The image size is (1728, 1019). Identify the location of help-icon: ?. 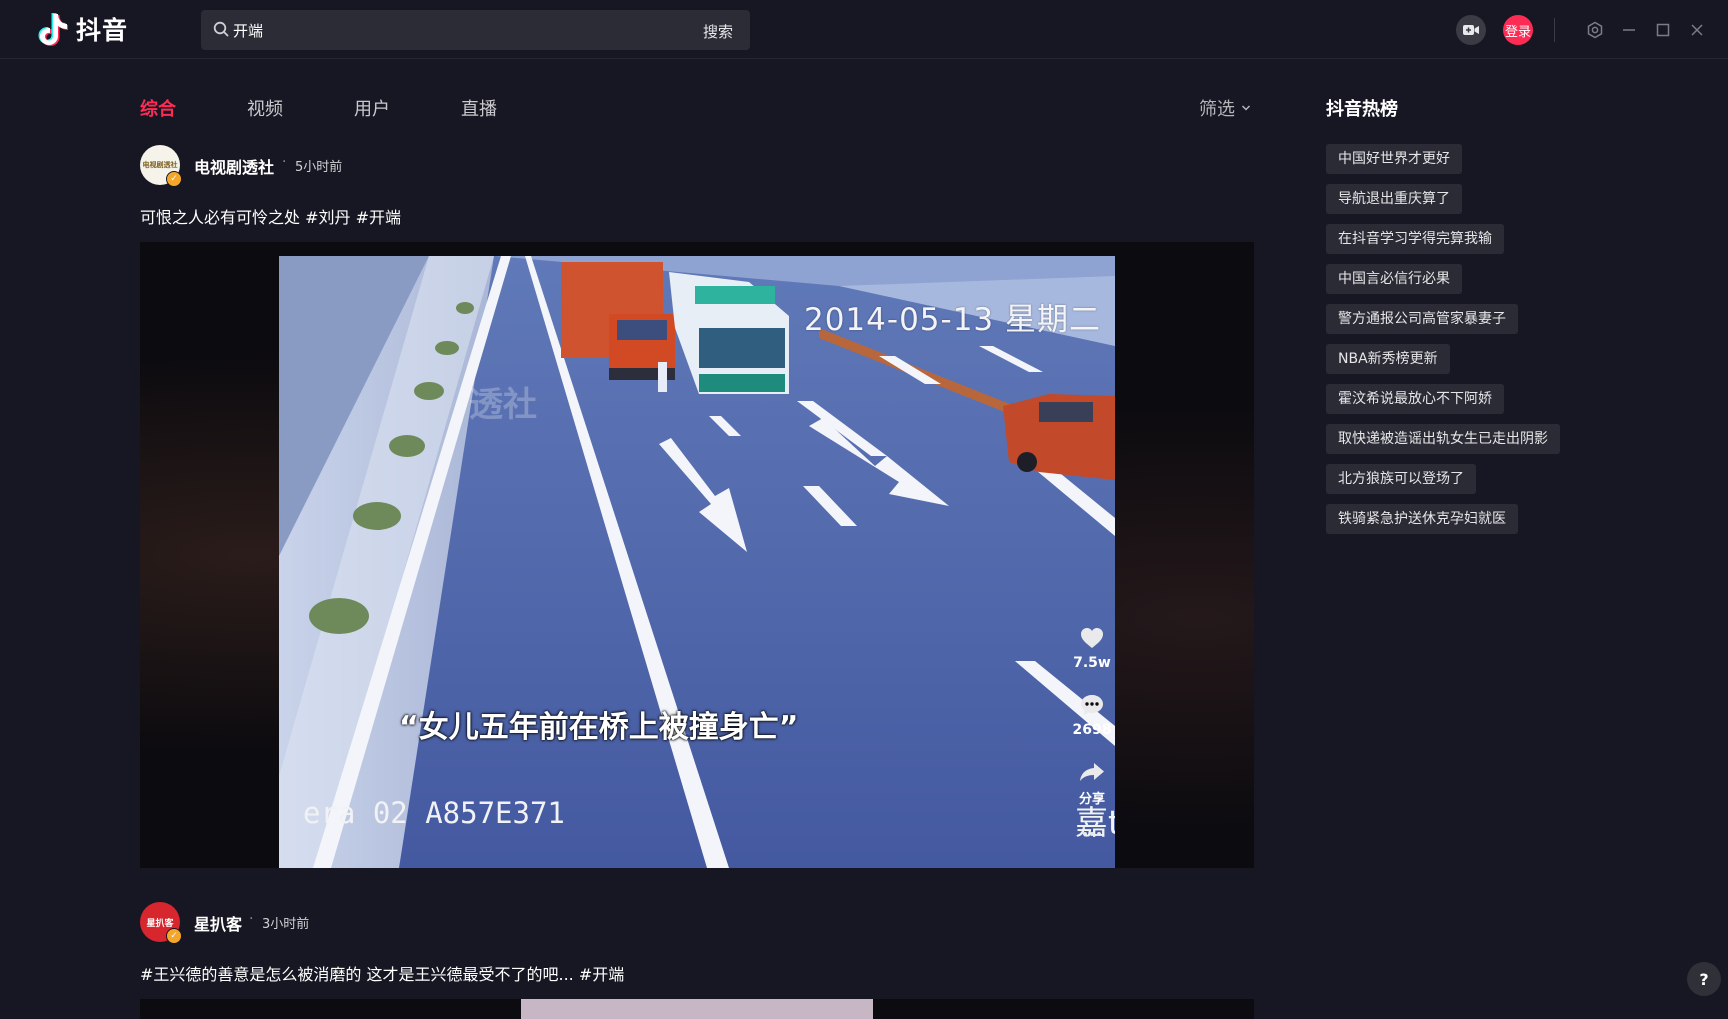
(1704, 979).